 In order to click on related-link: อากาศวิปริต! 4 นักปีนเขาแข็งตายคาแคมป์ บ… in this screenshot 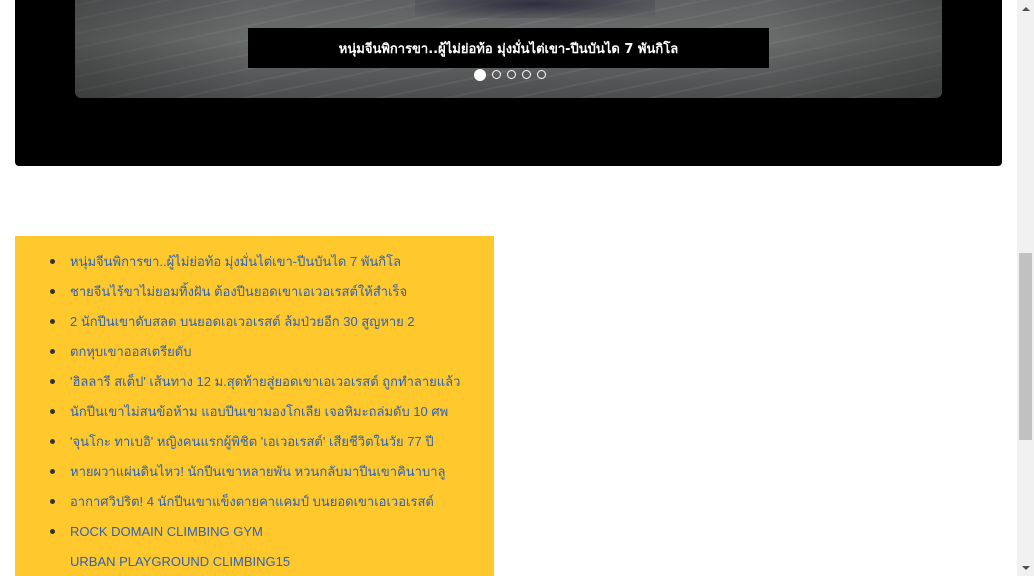, I will do `click(252, 501)`.